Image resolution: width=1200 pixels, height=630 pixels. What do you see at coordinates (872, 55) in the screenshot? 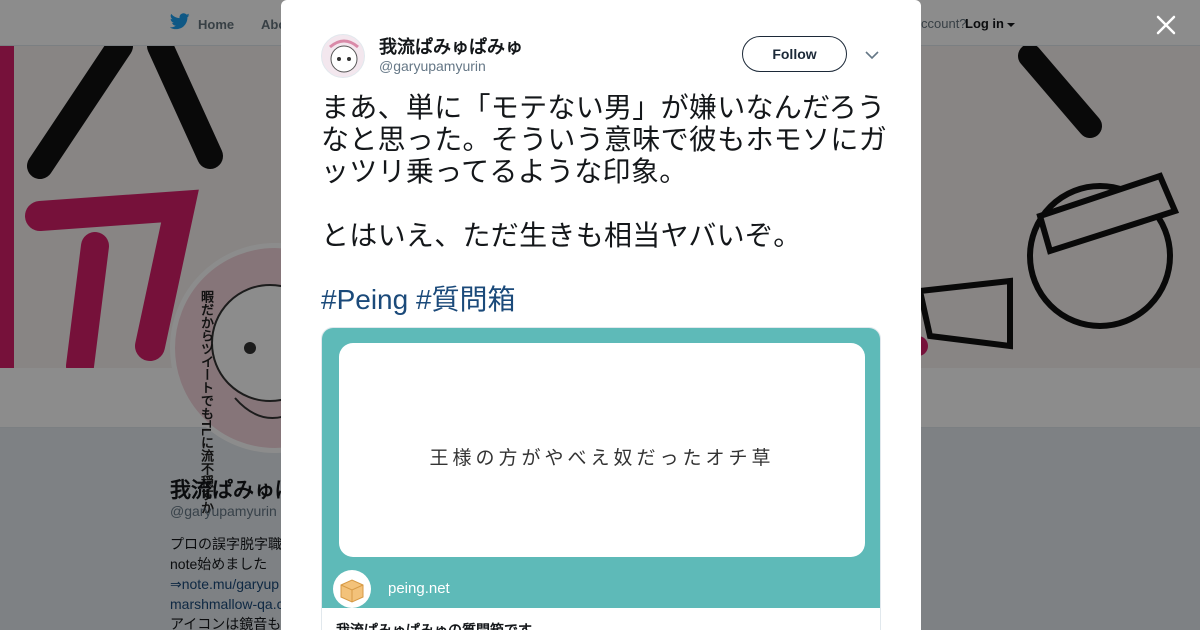
I see `chevron-down-icon` at bounding box center [872, 55].